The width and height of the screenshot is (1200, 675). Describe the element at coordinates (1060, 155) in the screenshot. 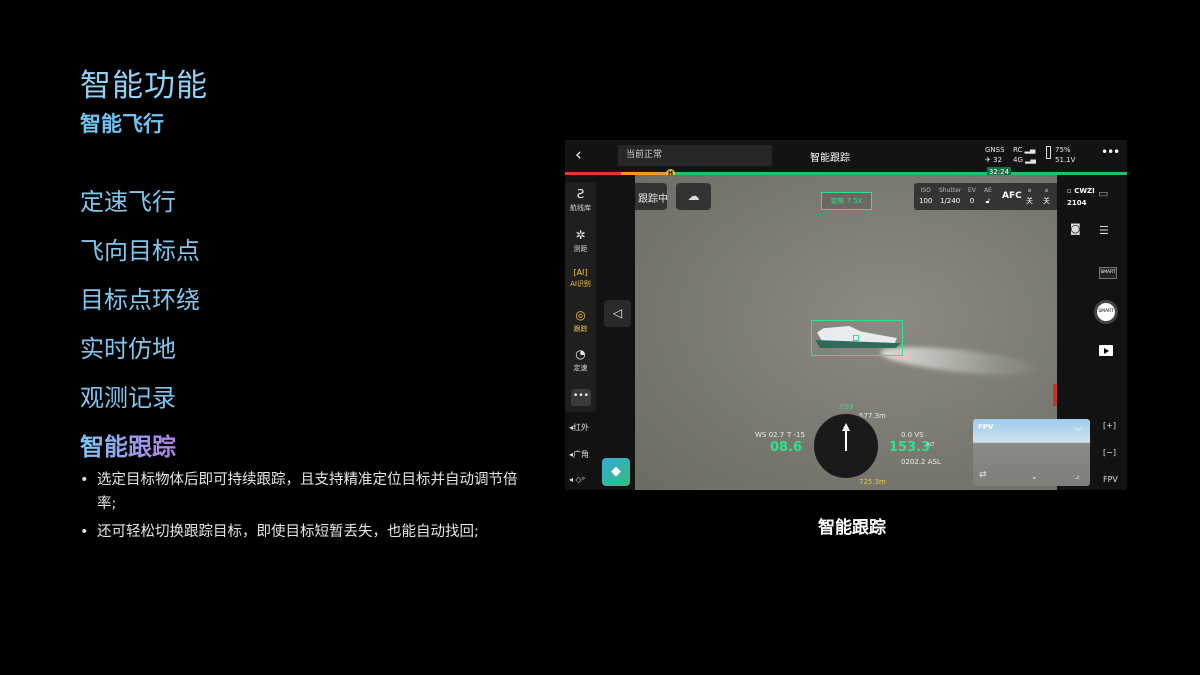

I see `battery-indicator: 75% 51.1V` at that location.